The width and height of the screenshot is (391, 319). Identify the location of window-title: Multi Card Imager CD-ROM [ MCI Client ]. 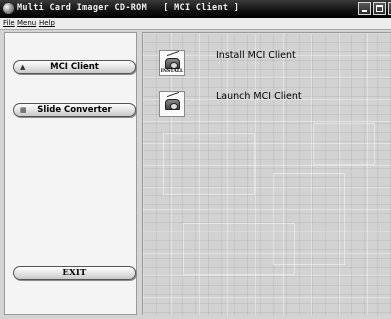
(128, 8).